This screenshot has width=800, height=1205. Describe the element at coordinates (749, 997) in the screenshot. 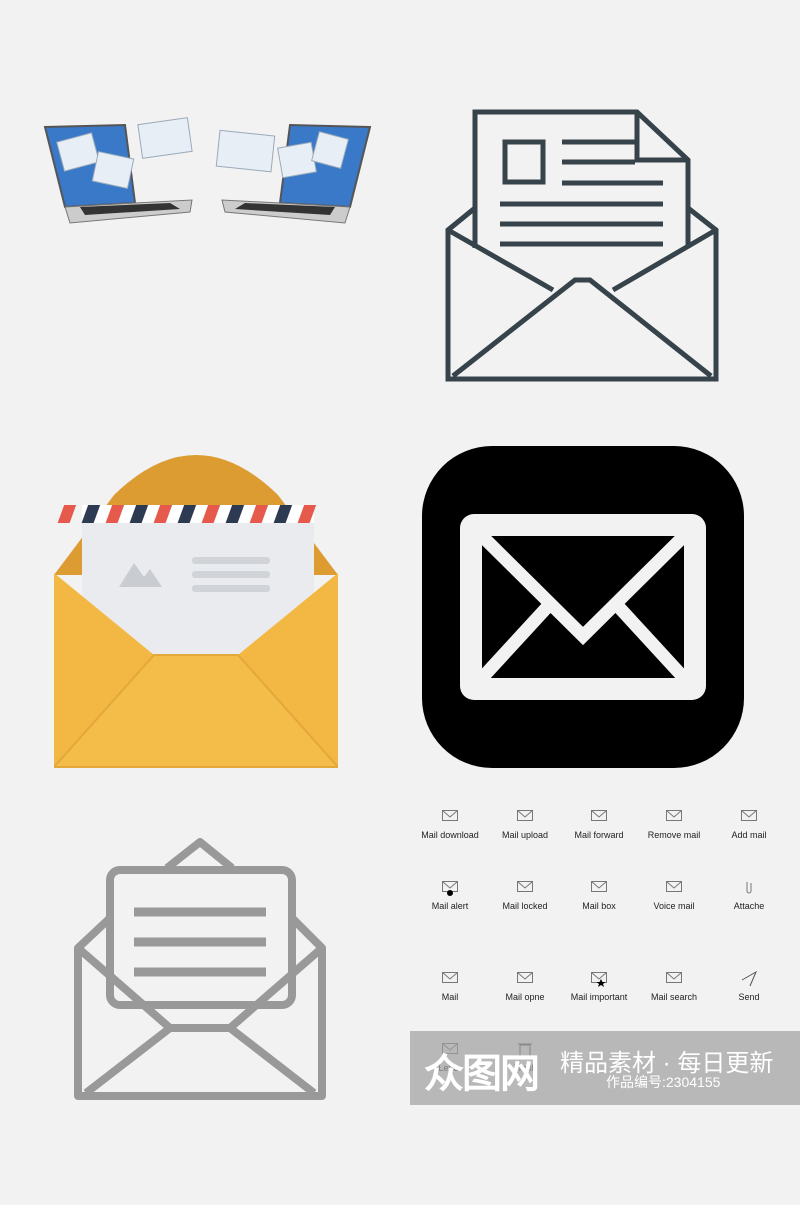

I see `icon-label: Send` at that location.